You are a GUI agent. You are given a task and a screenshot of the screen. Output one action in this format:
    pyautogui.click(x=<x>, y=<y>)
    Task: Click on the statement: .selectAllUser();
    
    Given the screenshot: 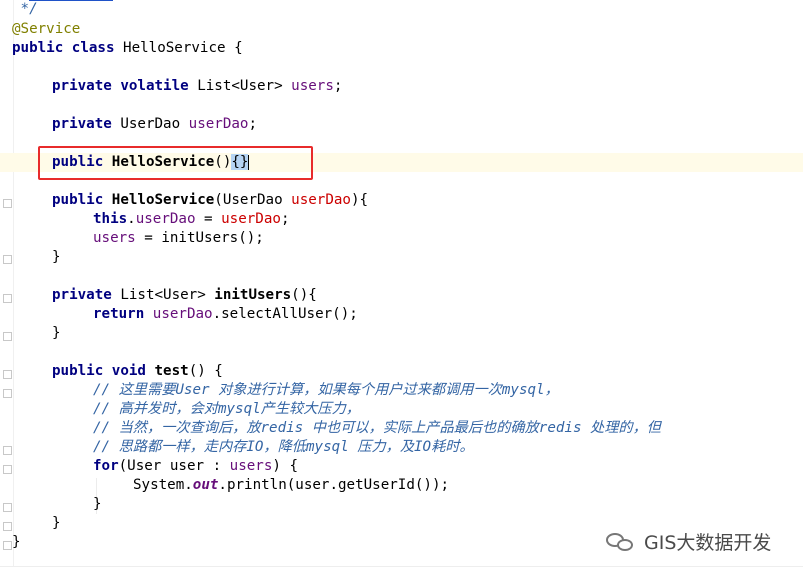 What is the action you would take?
    pyautogui.click(x=285, y=314)
    